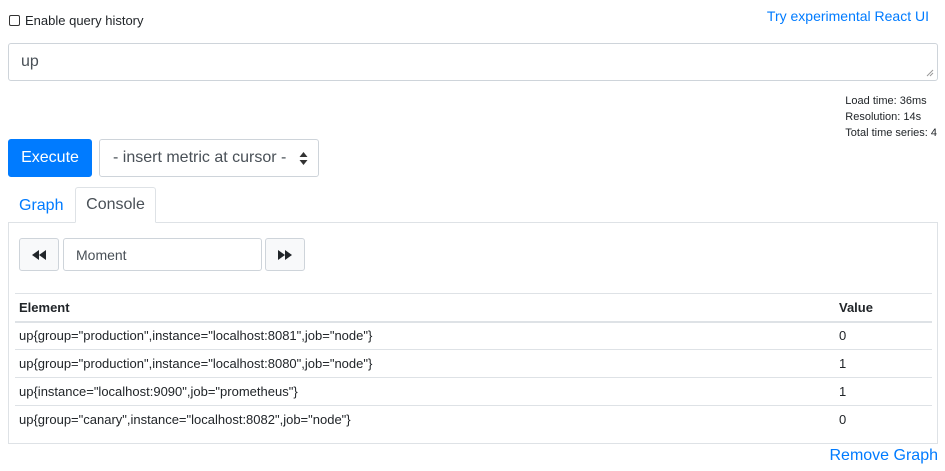 The height and width of the screenshot is (471, 945). Describe the element at coordinates (303, 158) in the screenshot. I see `select-arrows-icon` at that location.